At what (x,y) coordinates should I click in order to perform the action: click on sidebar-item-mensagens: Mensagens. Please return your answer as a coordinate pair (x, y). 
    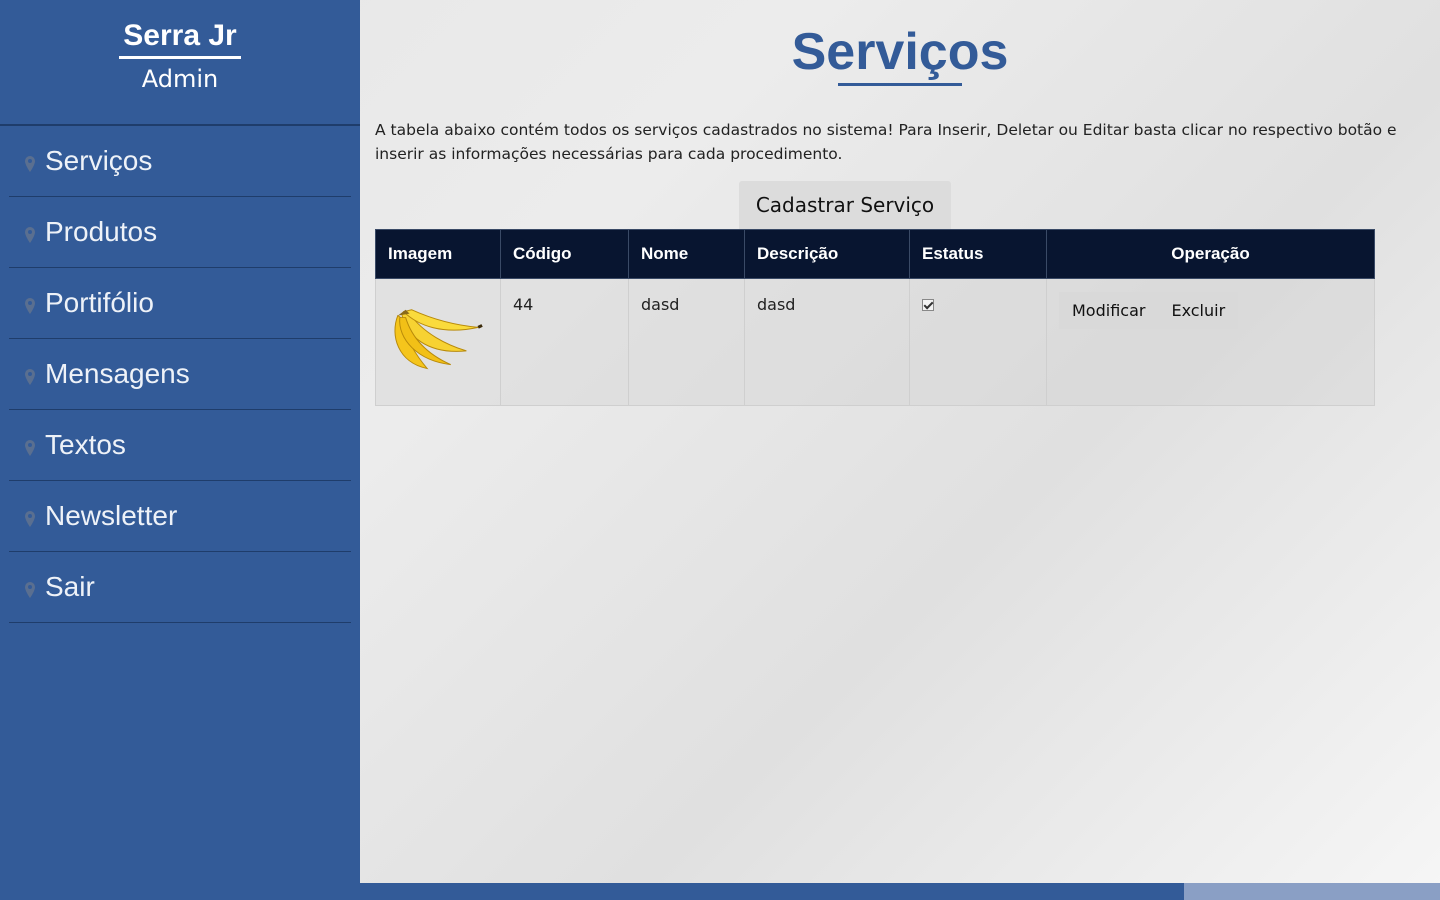
    Looking at the image, I should click on (180, 374).